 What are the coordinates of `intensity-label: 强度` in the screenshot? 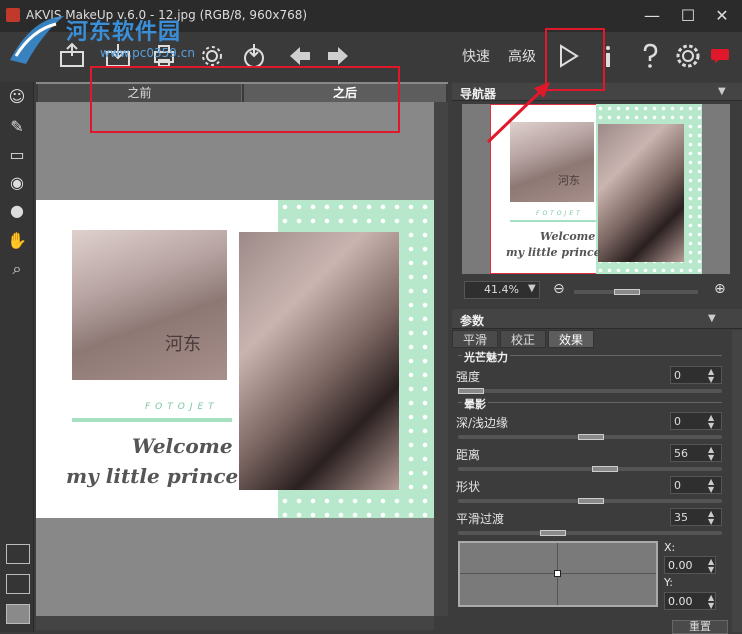 It's located at (468, 377).